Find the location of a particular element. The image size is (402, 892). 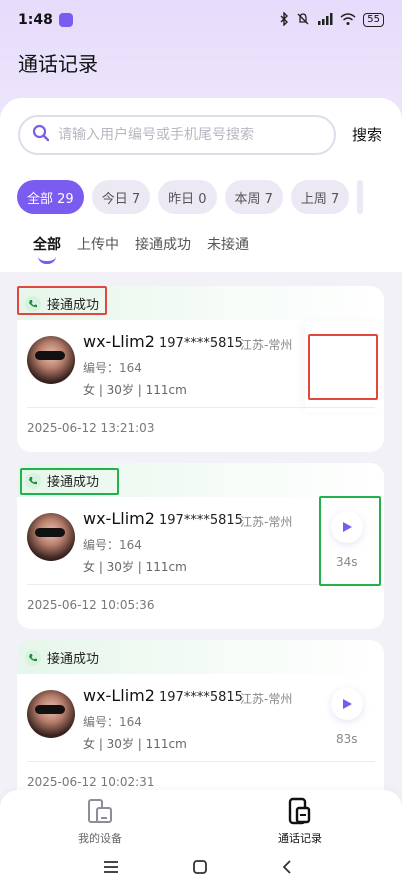

home-icon is located at coordinates (200, 867).